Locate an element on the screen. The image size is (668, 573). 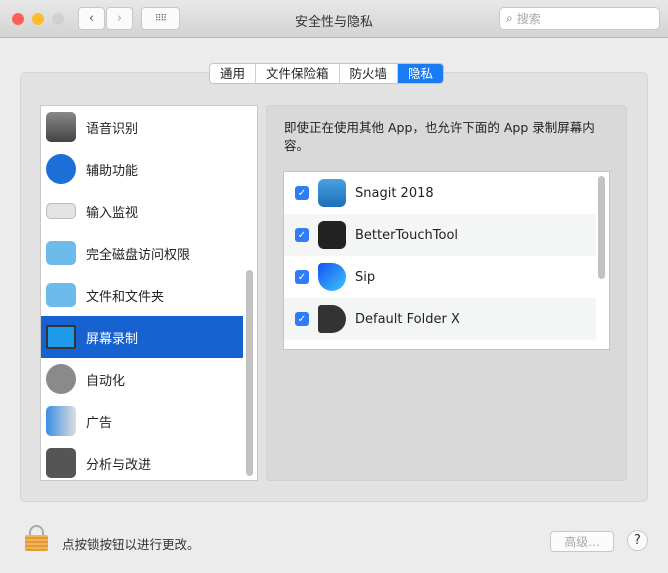
snagit-icon is located at coordinates (332, 193).